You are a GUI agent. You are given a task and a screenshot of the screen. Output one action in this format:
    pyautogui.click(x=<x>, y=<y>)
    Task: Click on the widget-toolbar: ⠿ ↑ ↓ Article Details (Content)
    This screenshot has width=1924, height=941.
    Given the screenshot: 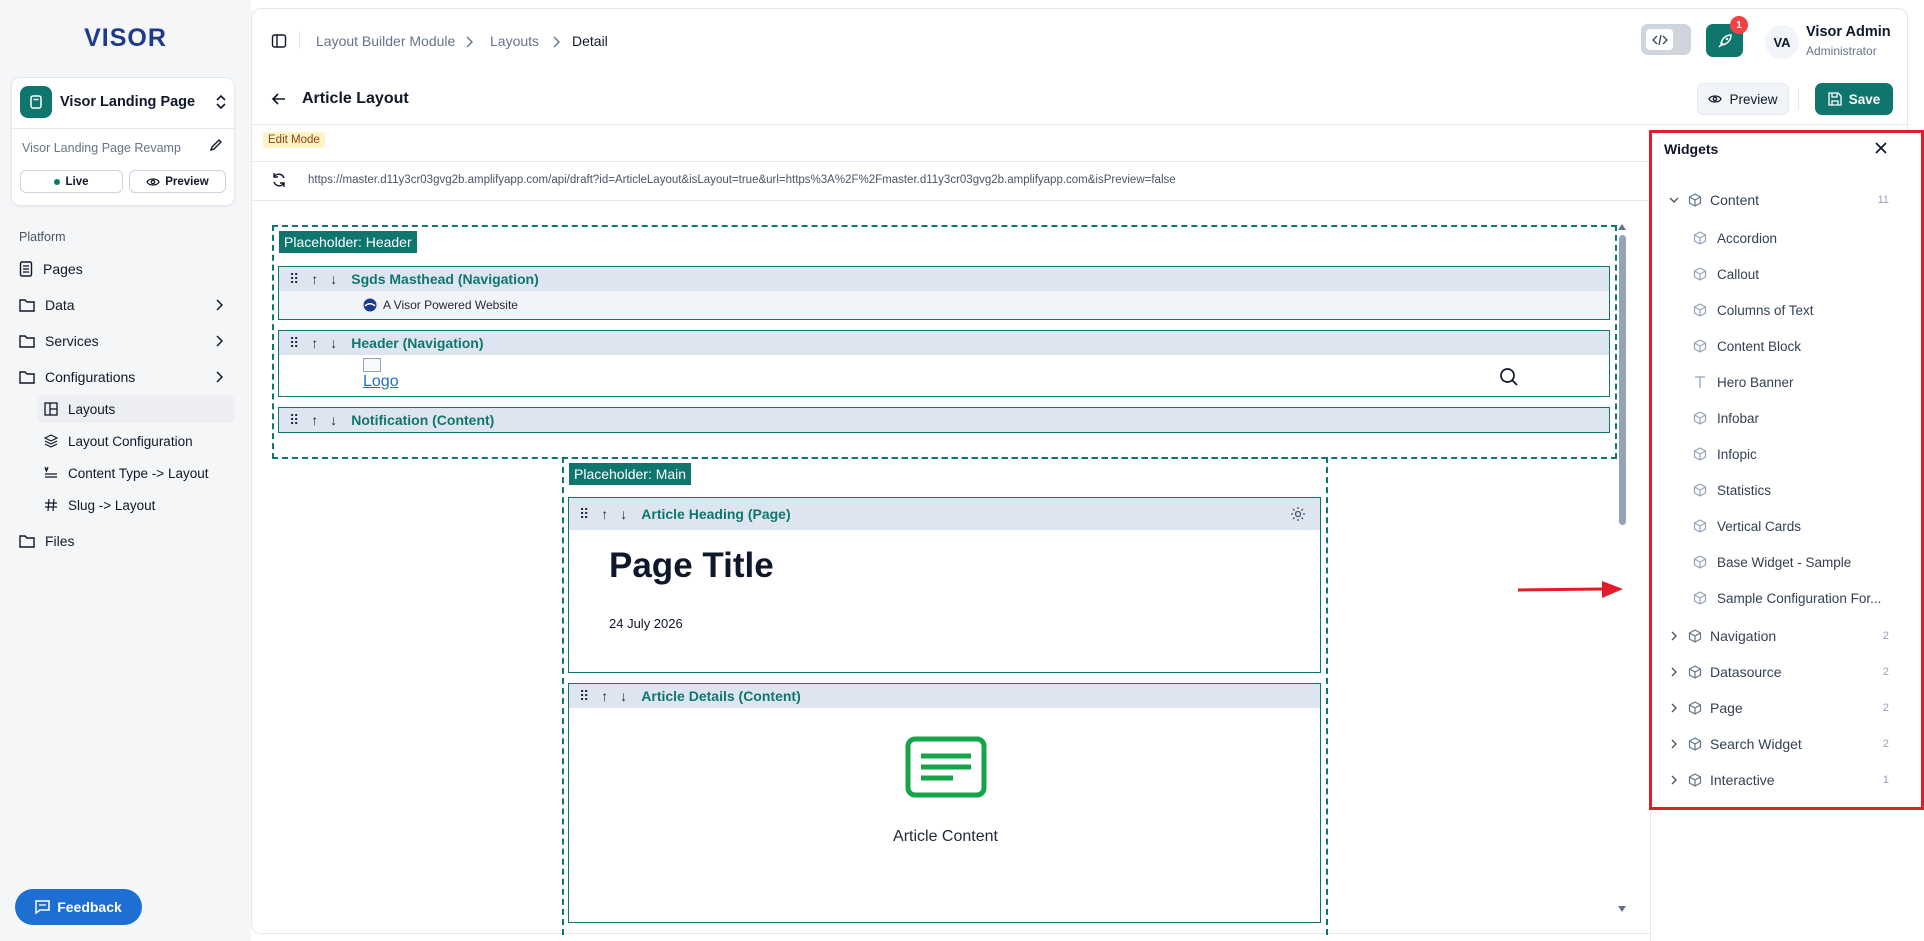 What is the action you would take?
    pyautogui.click(x=944, y=696)
    